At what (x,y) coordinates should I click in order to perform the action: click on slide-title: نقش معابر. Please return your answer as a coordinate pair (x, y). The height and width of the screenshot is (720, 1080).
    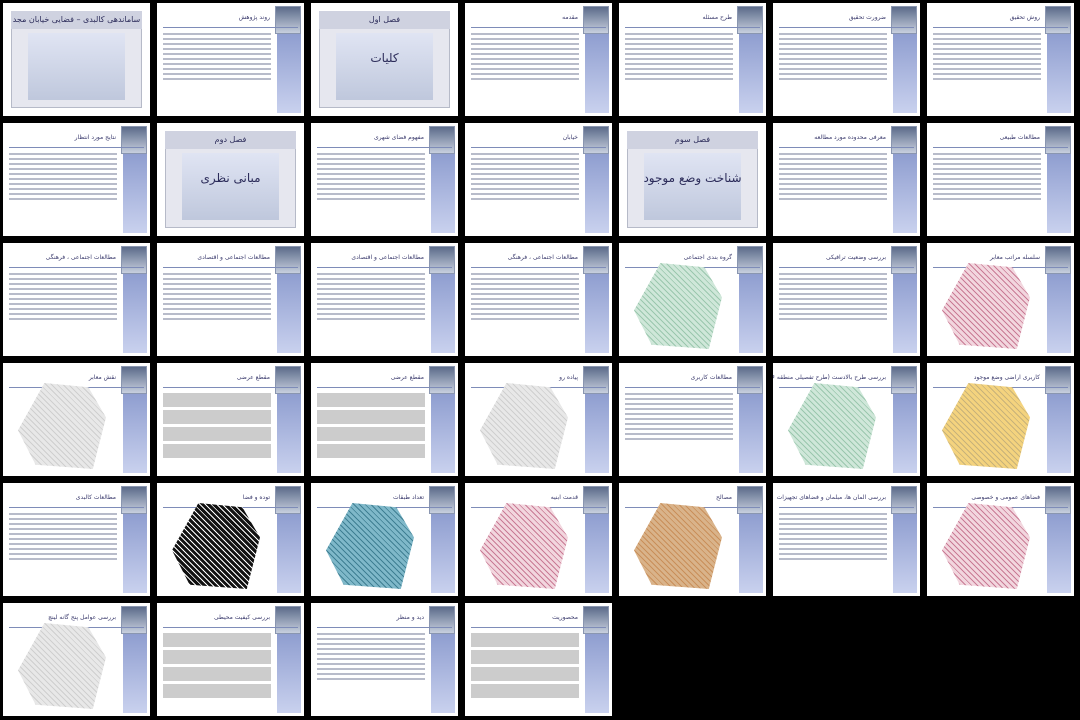
    Looking at the image, I should click on (102, 377).